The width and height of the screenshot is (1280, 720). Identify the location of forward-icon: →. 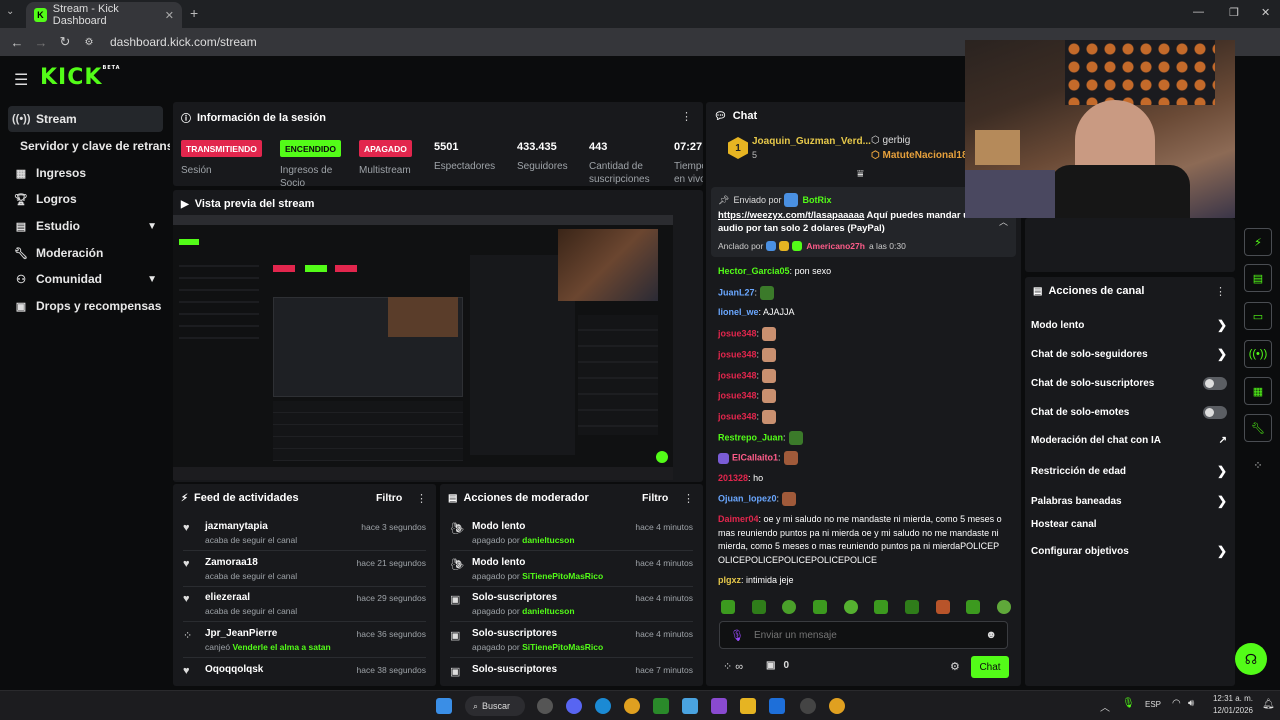
(41, 42).